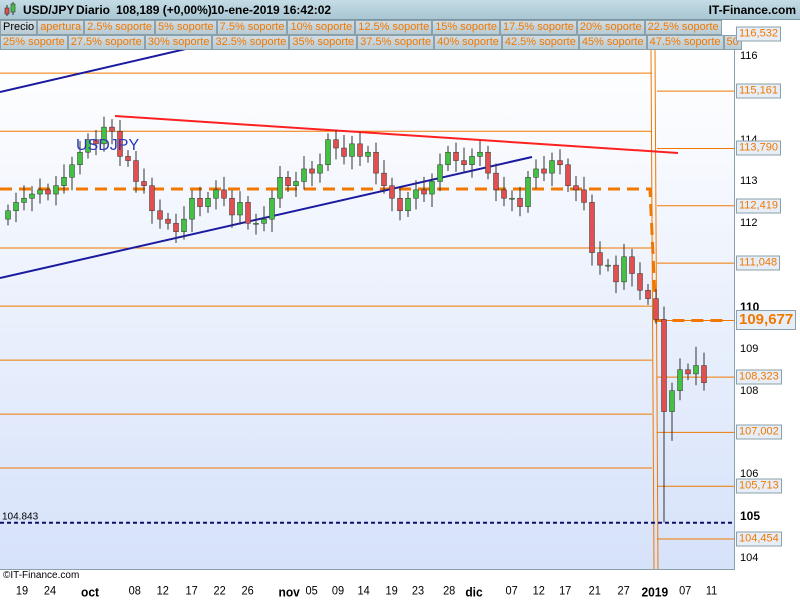  I want to click on indicator-tab: apertura, so click(61, 27).